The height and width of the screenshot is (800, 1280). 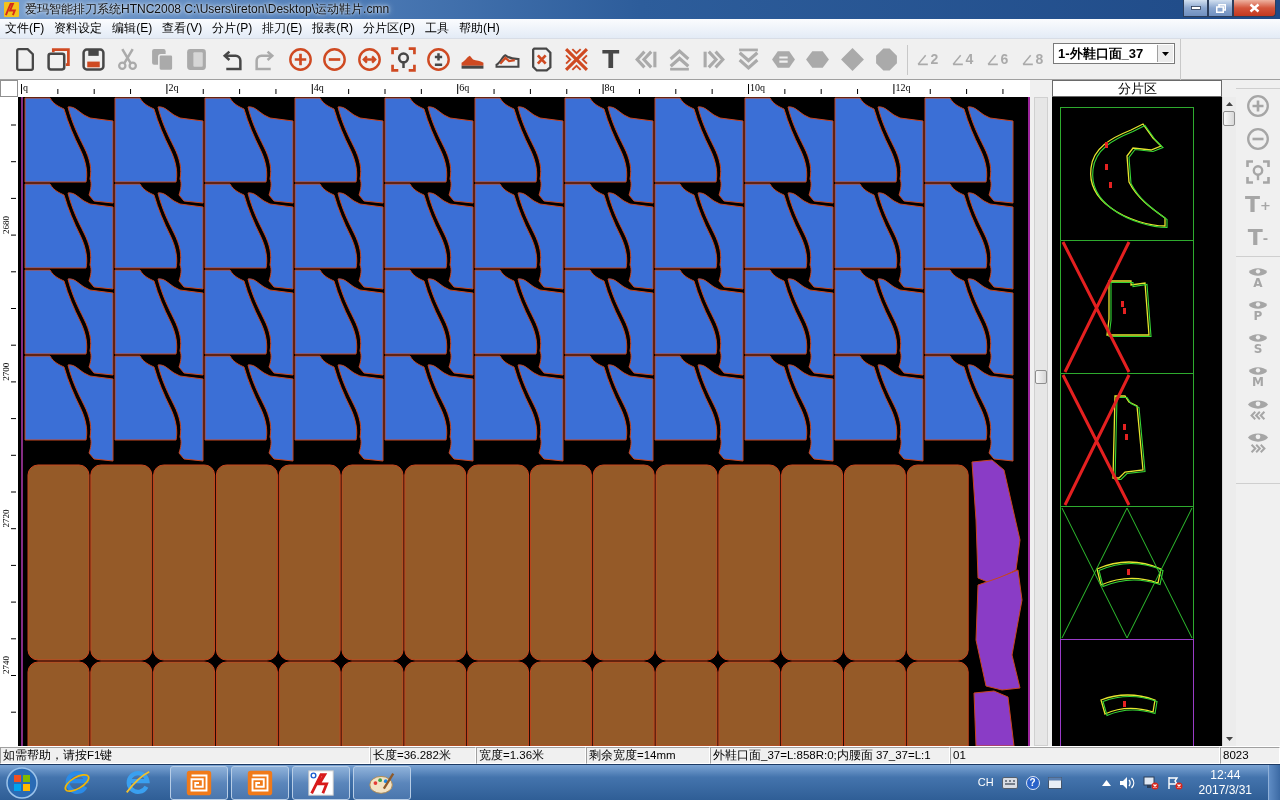 I want to click on clock-date: 2017/3/31, so click(x=1225, y=790).